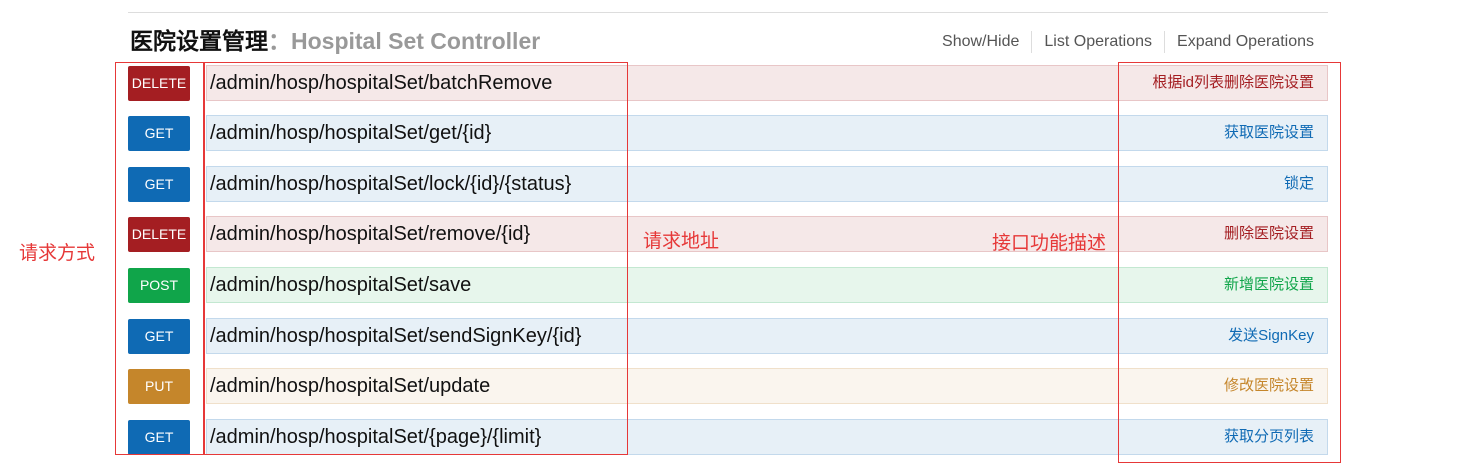 This screenshot has height=471, width=1463. Describe the element at coordinates (681, 241) in the screenshot. I see `path-annotation-label: 请求地址` at that location.